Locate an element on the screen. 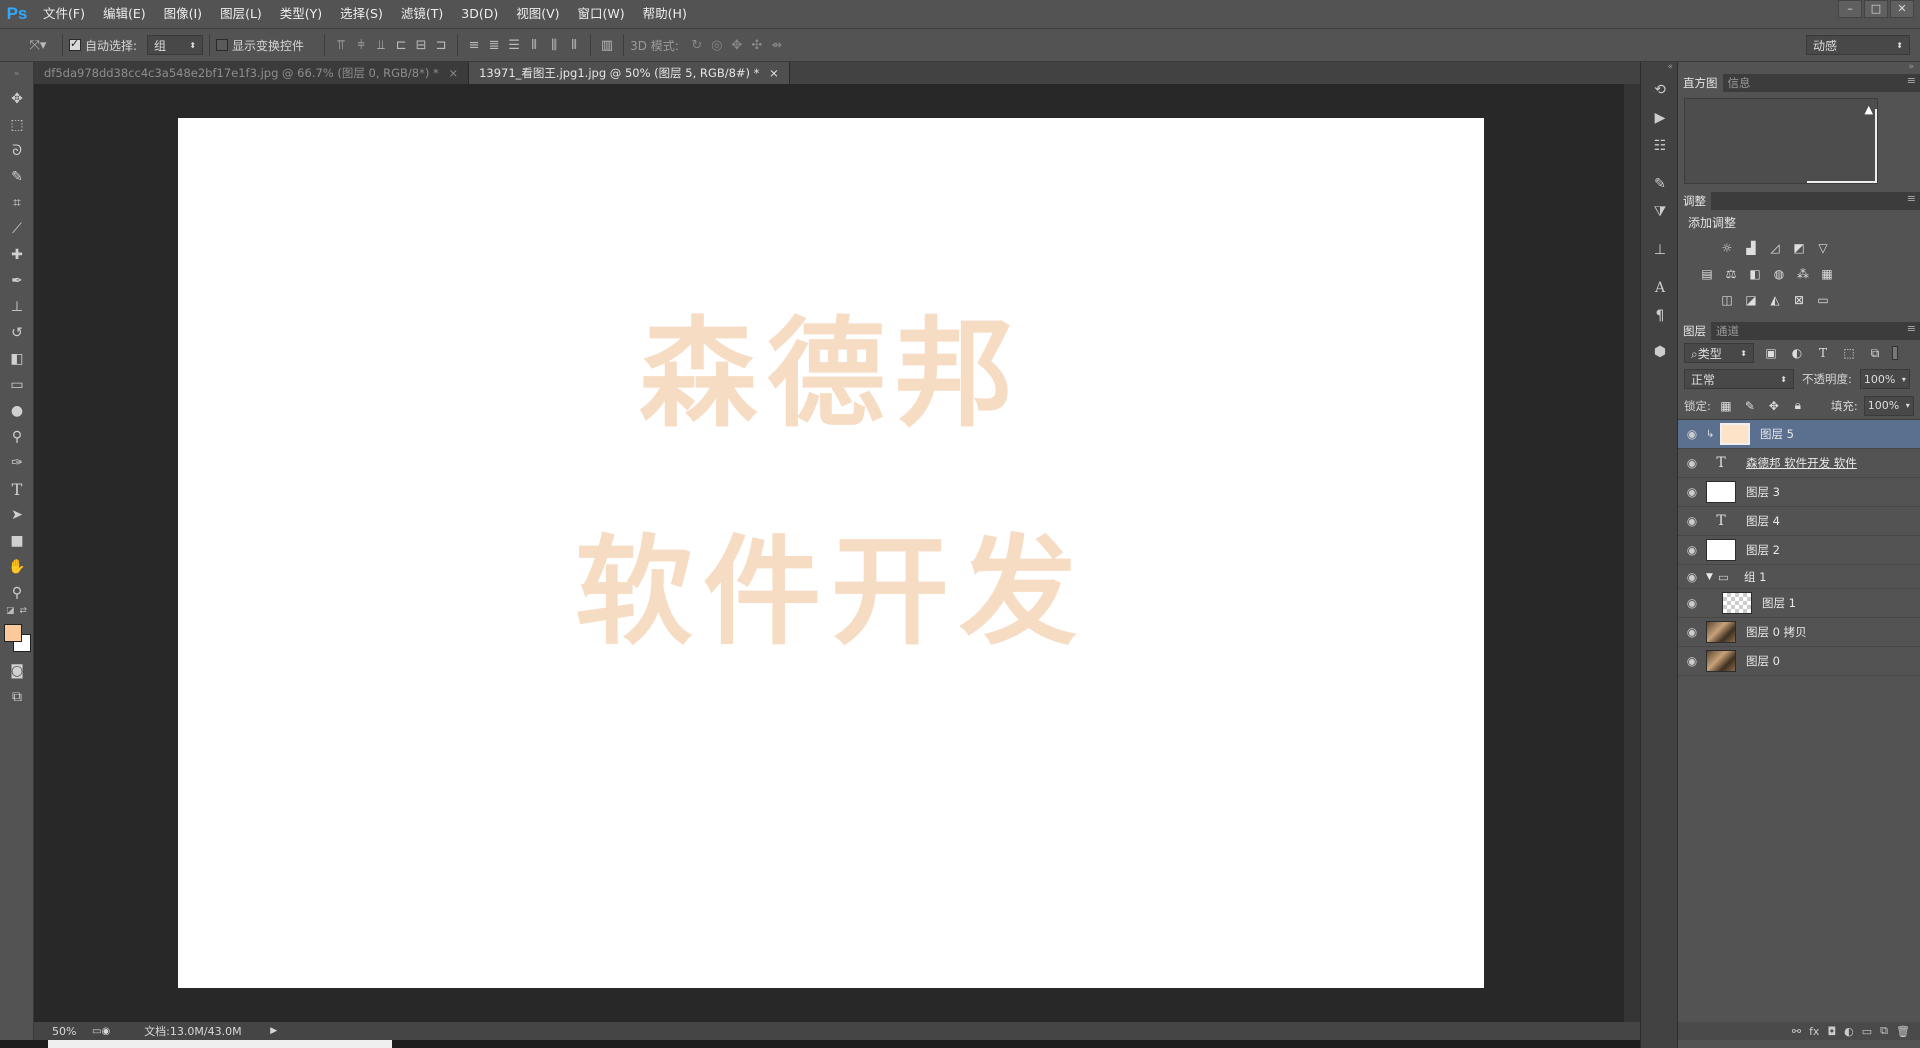 This screenshot has height=1048, width=1920. lock-image-icon: ✎ is located at coordinates (1750, 406).